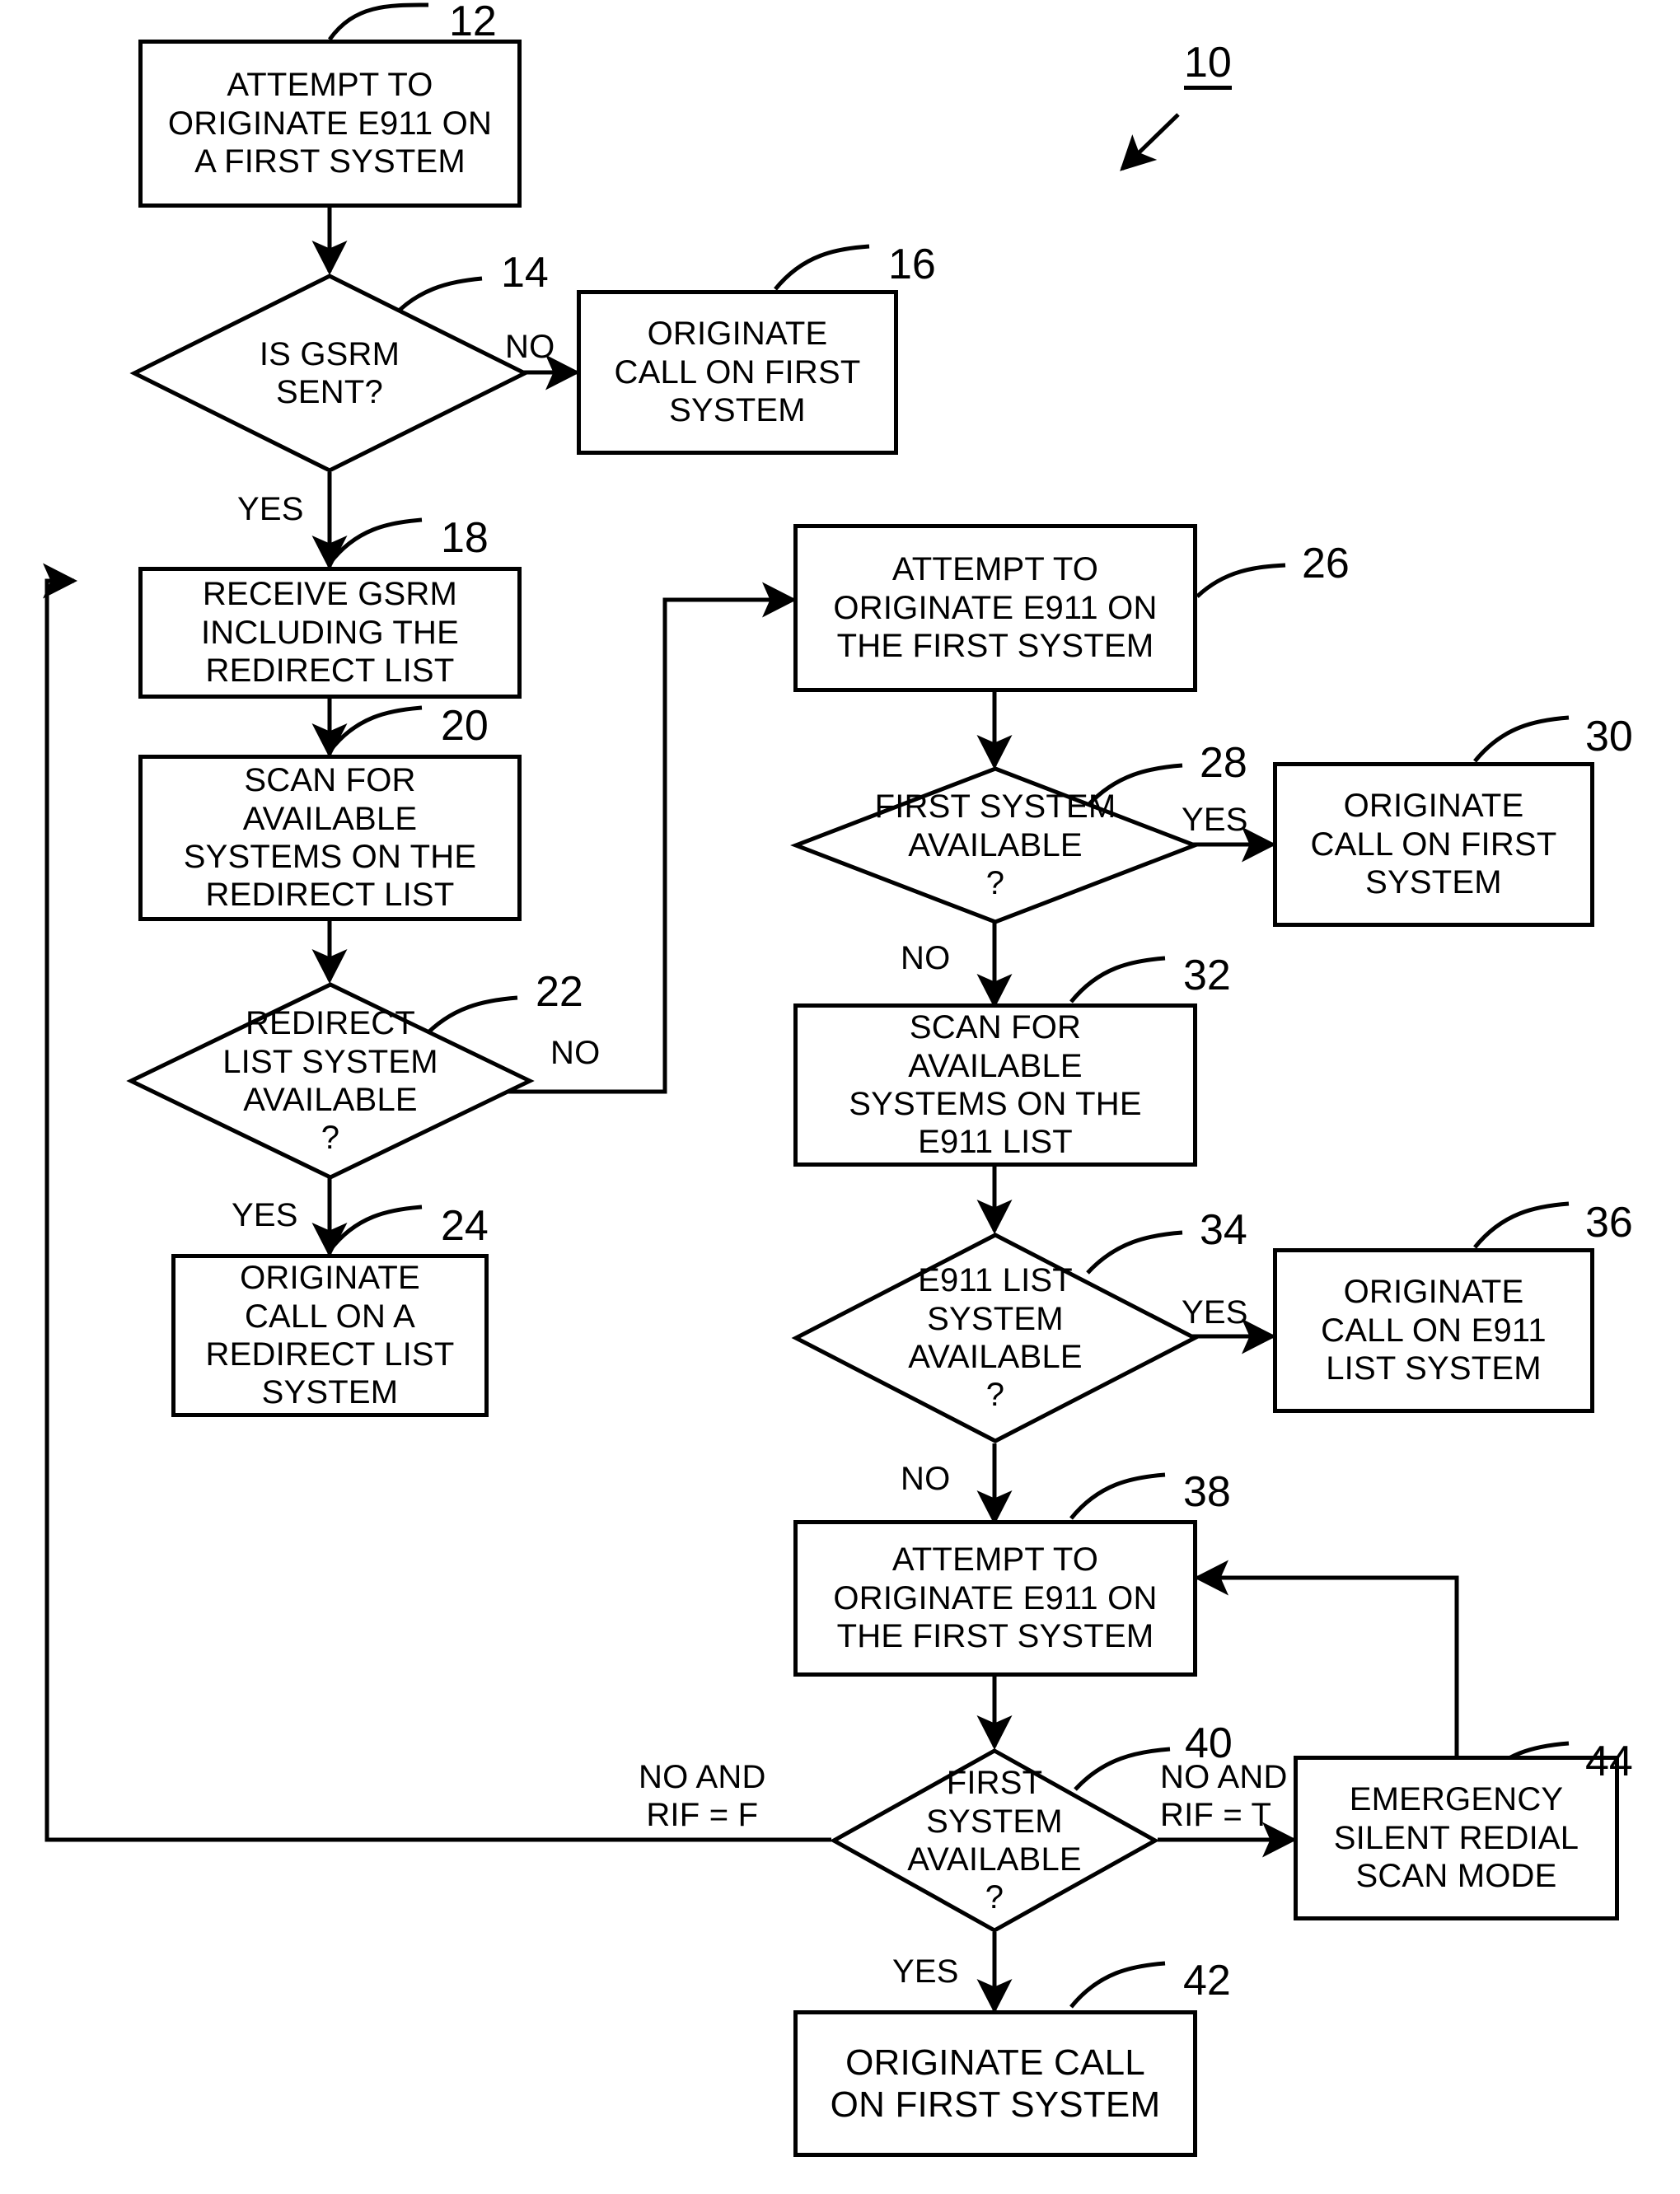 The width and height of the screenshot is (1680, 2194). I want to click on process-box-16: ORIGINATE CALL ON FIRST SYSTEM, so click(737, 372).